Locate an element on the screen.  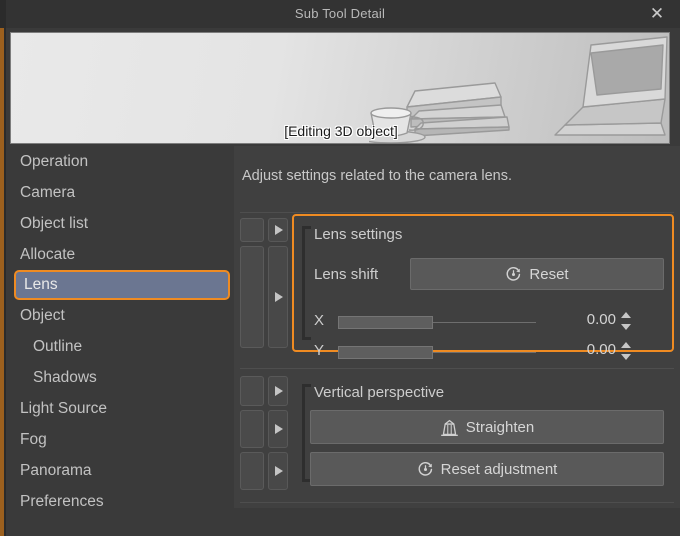
sidebar-item-label: Allocate is located at coordinates (48, 254).